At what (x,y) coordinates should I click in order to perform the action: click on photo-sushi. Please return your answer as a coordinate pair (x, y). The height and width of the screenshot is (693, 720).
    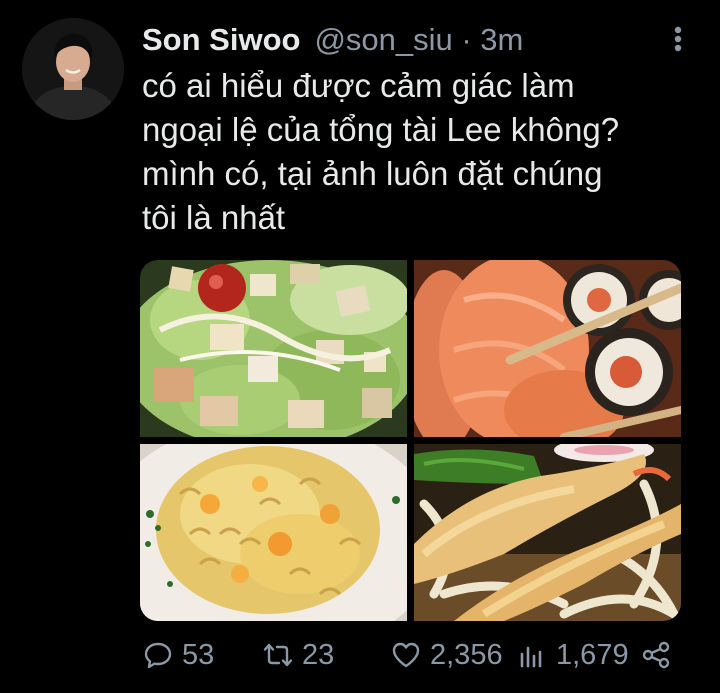
    Looking at the image, I should click on (547, 348).